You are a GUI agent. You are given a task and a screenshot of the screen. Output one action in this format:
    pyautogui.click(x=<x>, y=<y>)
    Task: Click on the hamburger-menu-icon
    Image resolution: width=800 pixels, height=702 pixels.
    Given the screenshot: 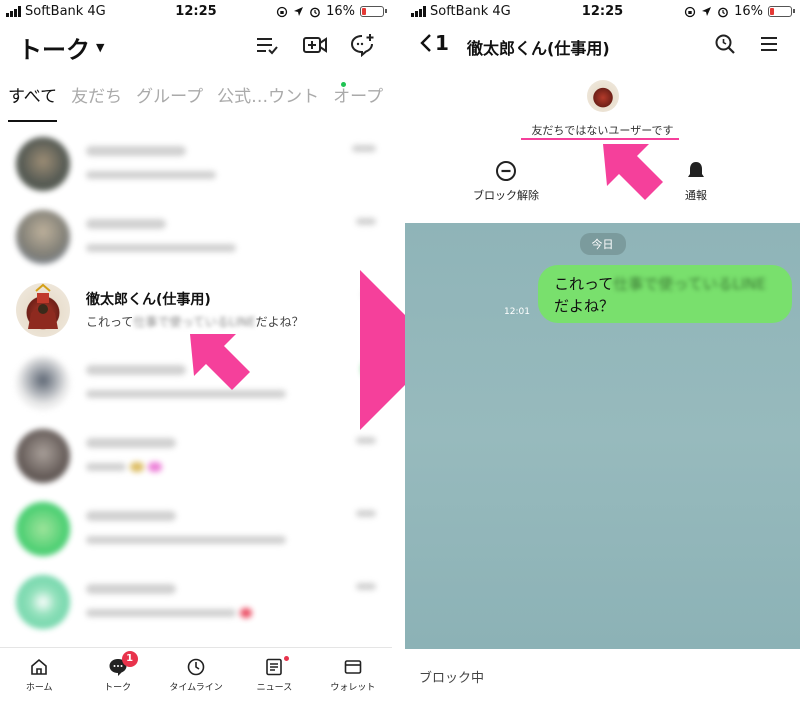 What is the action you would take?
    pyautogui.click(x=769, y=44)
    